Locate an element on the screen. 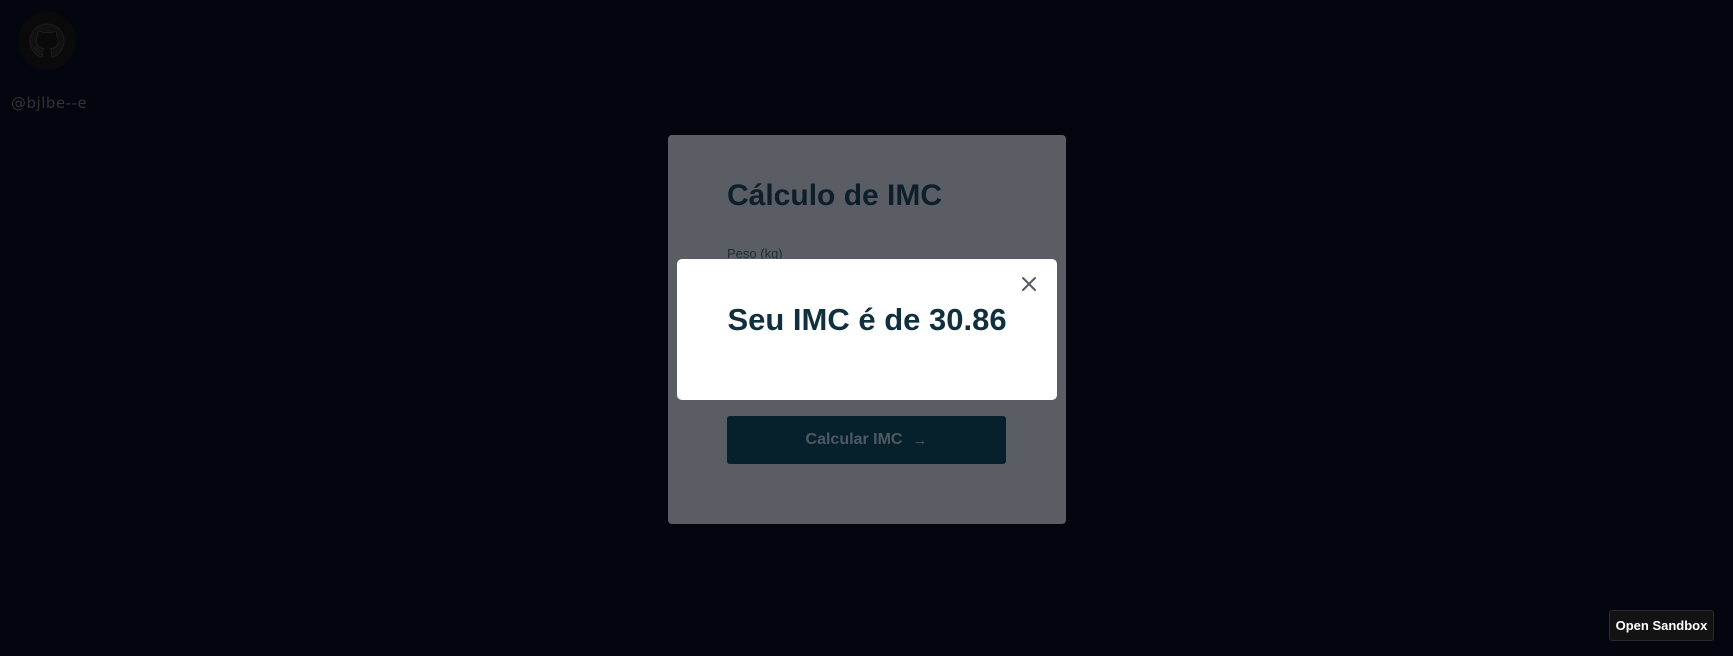 This screenshot has width=1733, height=656. username: @bjlbe--e is located at coordinates (49, 103).